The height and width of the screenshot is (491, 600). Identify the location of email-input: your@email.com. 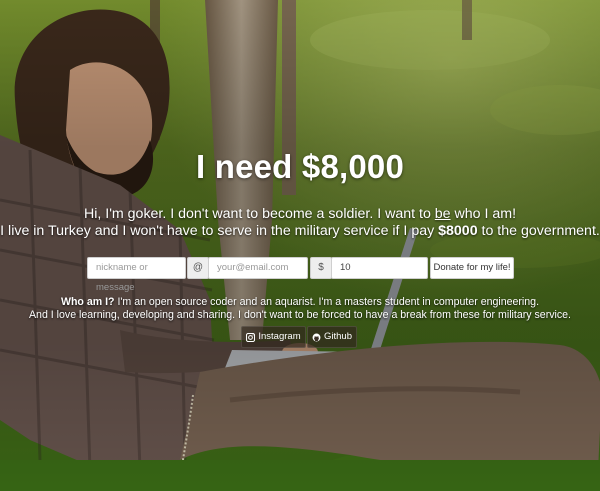
(258, 268).